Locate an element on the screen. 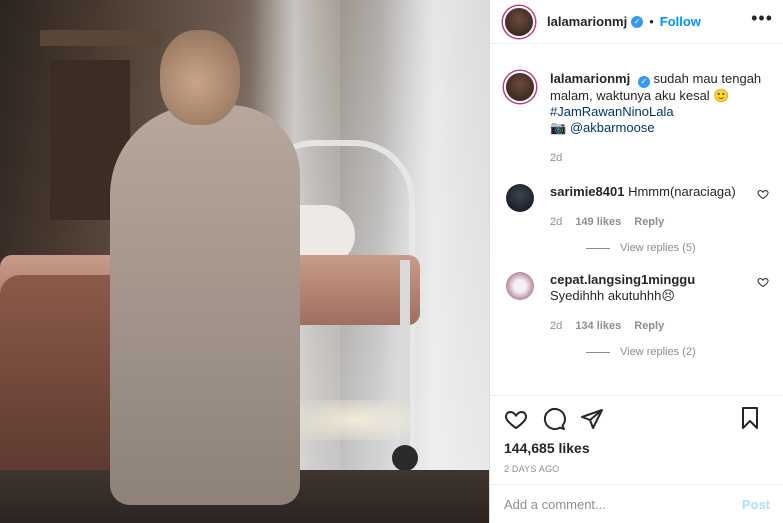 This screenshot has width=783, height=523. likes-count: 144,685 likes is located at coordinates (637, 448).